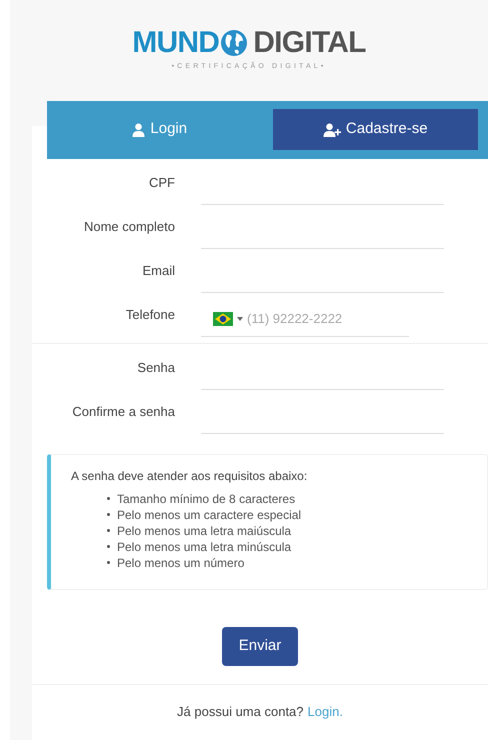  What do you see at coordinates (123, 412) in the screenshot?
I see `field-label: Confirme a senha` at bounding box center [123, 412].